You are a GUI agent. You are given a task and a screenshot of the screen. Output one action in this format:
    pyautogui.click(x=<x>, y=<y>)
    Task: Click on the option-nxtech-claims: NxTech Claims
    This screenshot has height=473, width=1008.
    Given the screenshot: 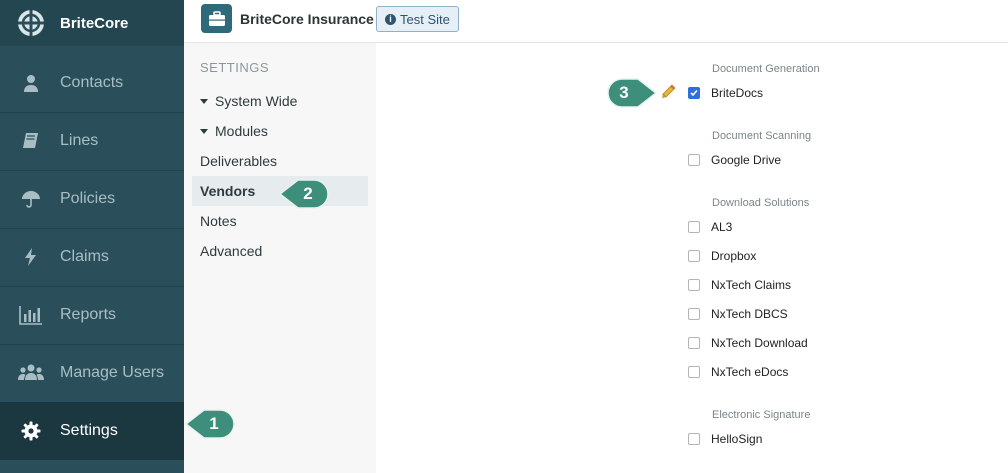 What is the action you would take?
    pyautogui.click(x=739, y=285)
    